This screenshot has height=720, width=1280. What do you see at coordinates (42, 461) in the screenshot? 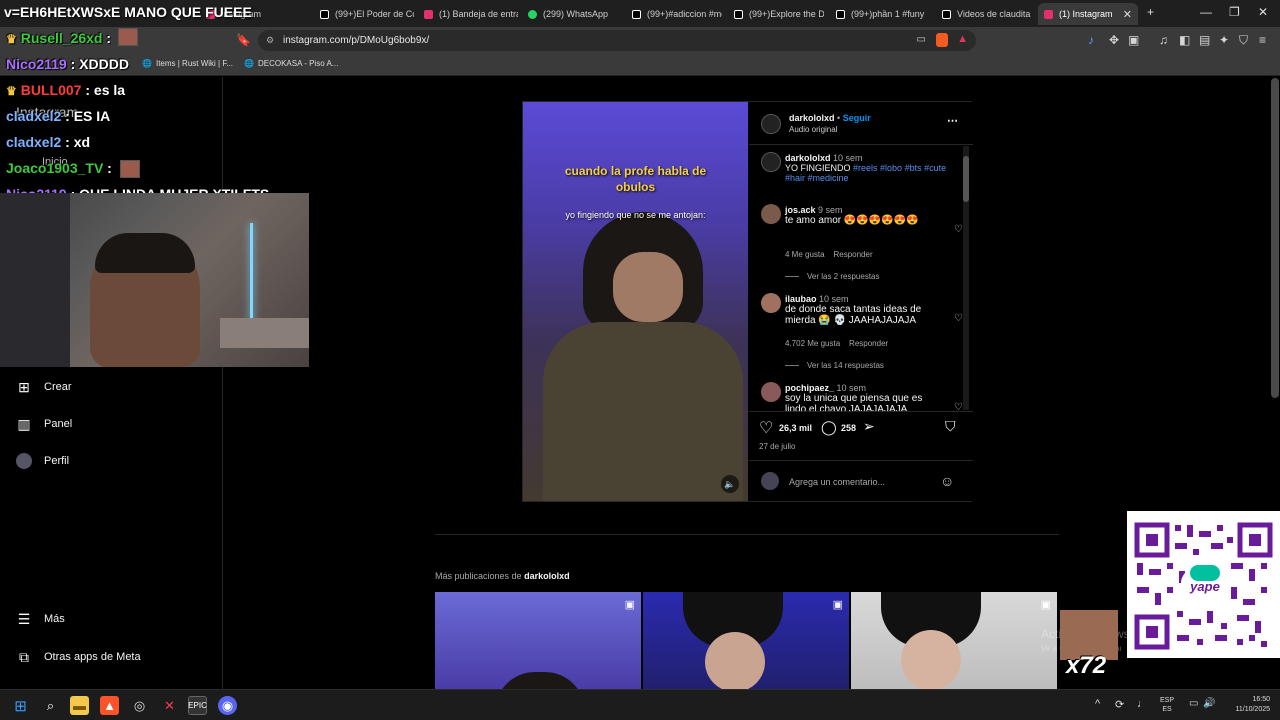
I see `nav-profile: Perfil` at bounding box center [42, 461].